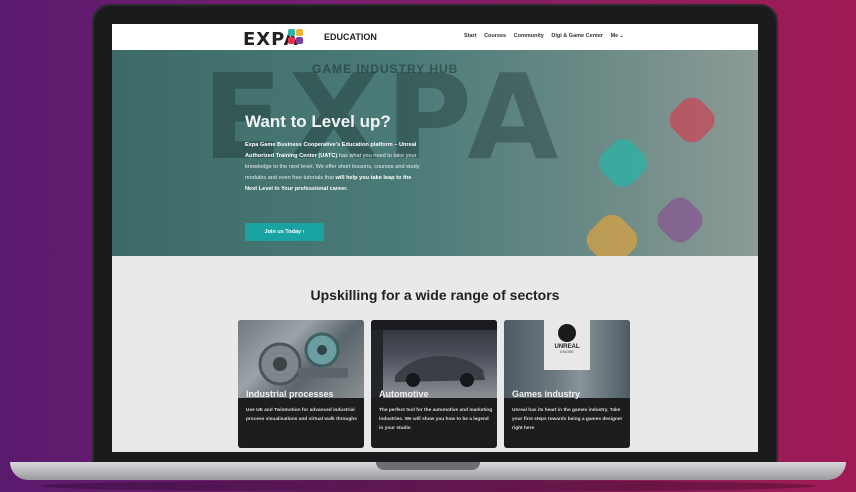  I want to click on card-title: Industrial processes, so click(290, 394).